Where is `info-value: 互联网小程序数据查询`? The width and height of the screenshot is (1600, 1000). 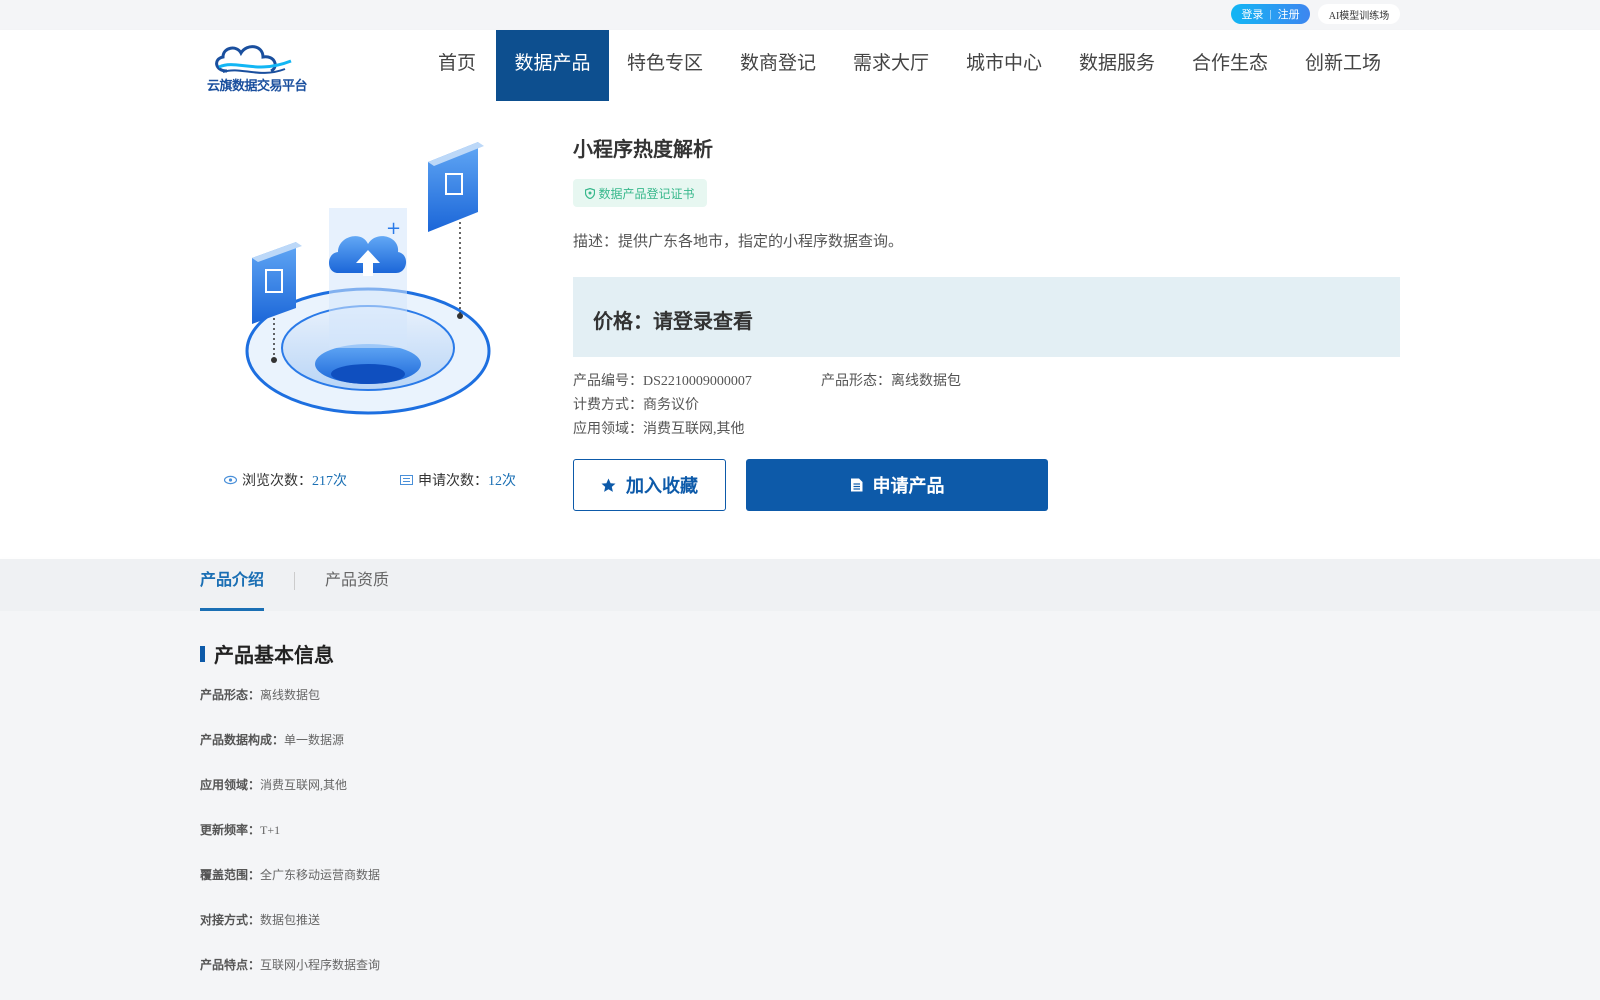
info-value: 互联网小程序数据查询 is located at coordinates (320, 965).